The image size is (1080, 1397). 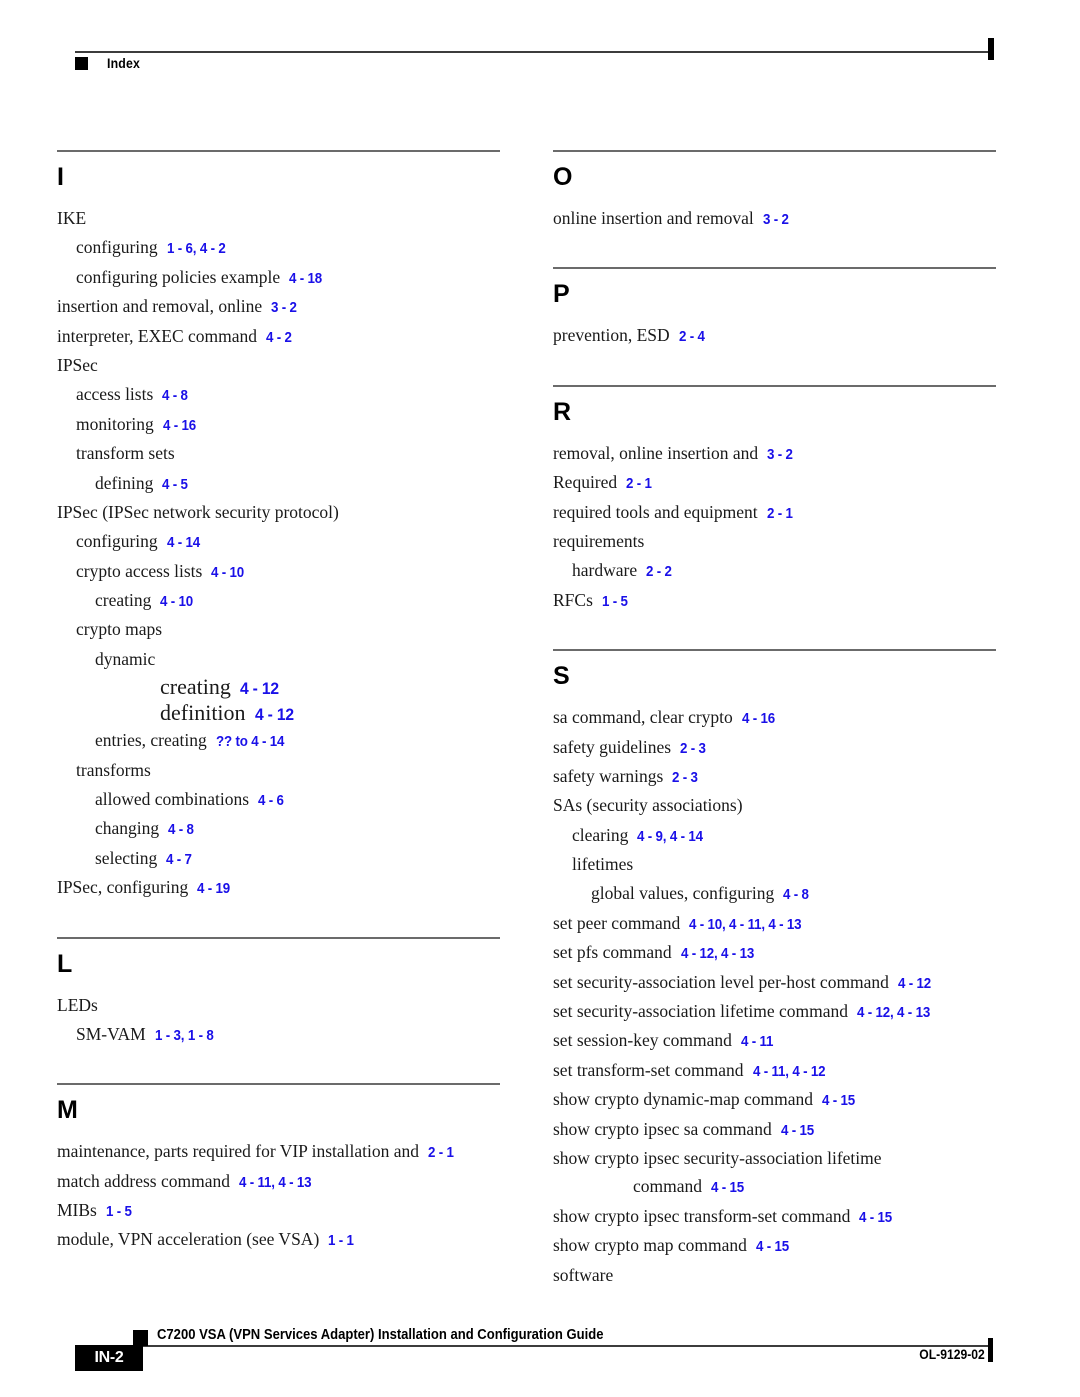 I want to click on index-entry-reference: 4 - 11, 4 - 12, so click(x=789, y=1072).